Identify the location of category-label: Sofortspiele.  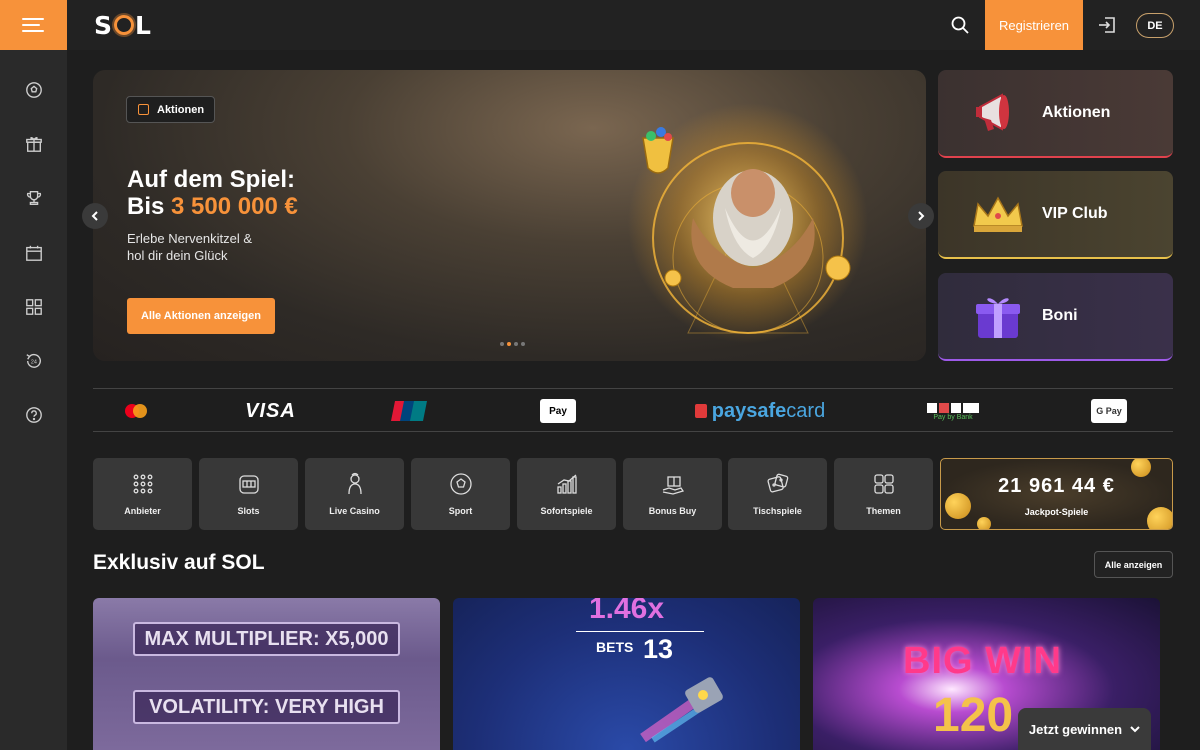
(566, 511).